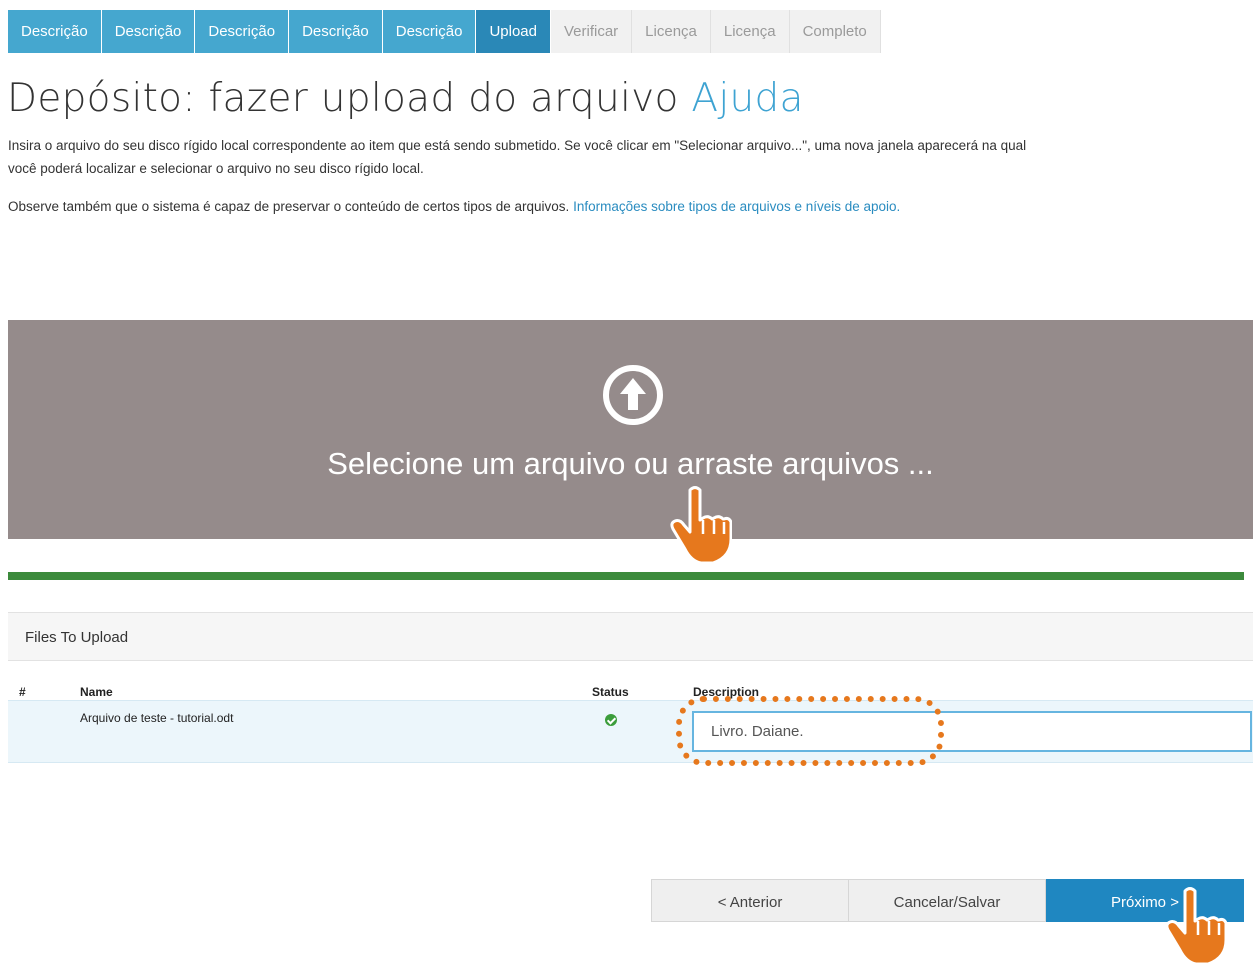  I want to click on page-title: Depósito: fazer upload do arquivo Ajuda, so click(405, 98).